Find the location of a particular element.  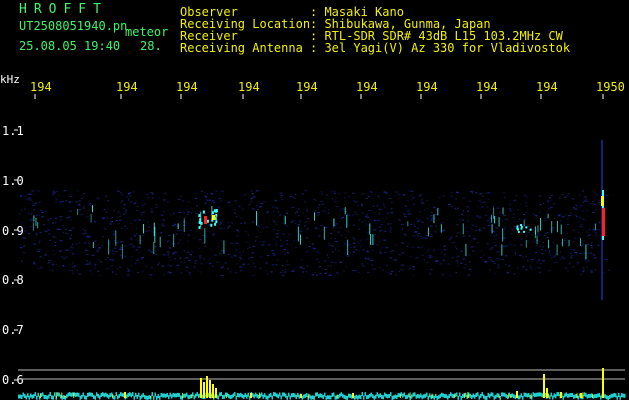

echo-trail is located at coordinates (602, 201).